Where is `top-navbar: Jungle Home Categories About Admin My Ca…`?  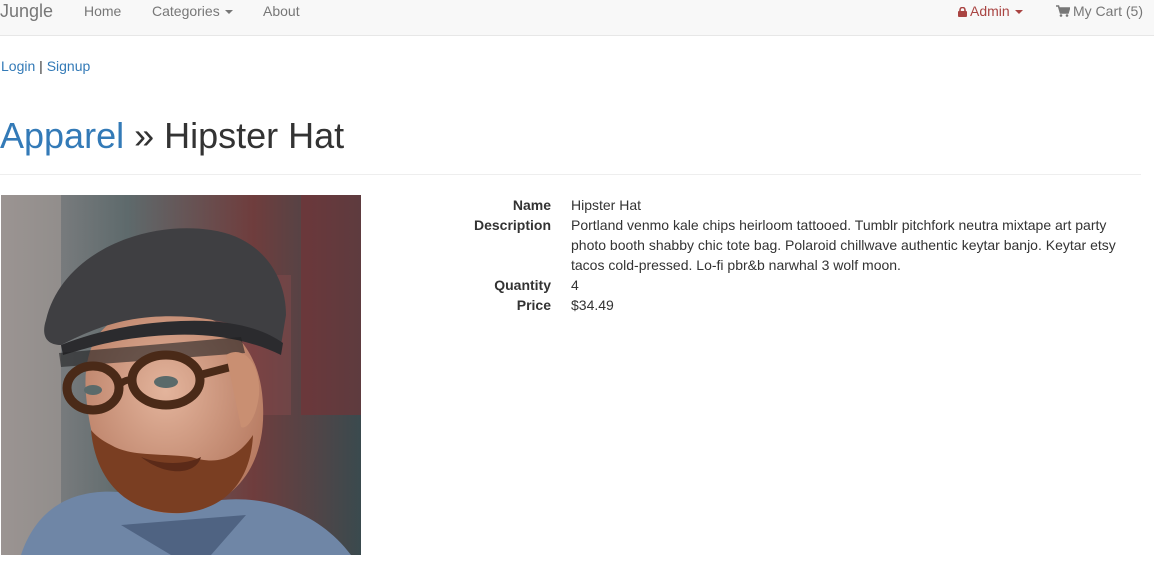
top-navbar: Jungle Home Categories About Admin My Ca… is located at coordinates (577, 18).